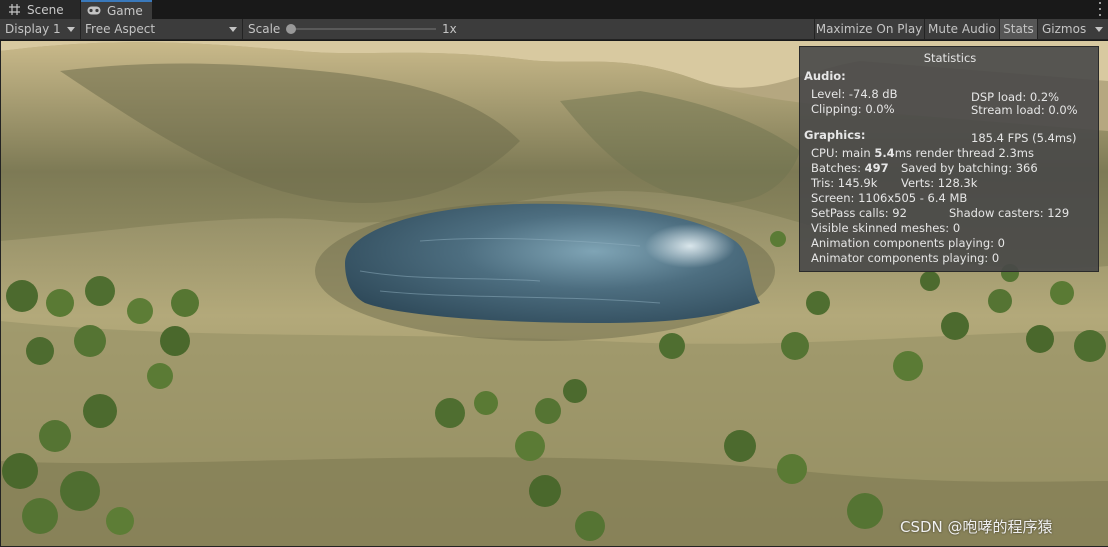  What do you see at coordinates (1024, 110) in the screenshot?
I see `stream-load: Stream load: 0.0%` at bounding box center [1024, 110].